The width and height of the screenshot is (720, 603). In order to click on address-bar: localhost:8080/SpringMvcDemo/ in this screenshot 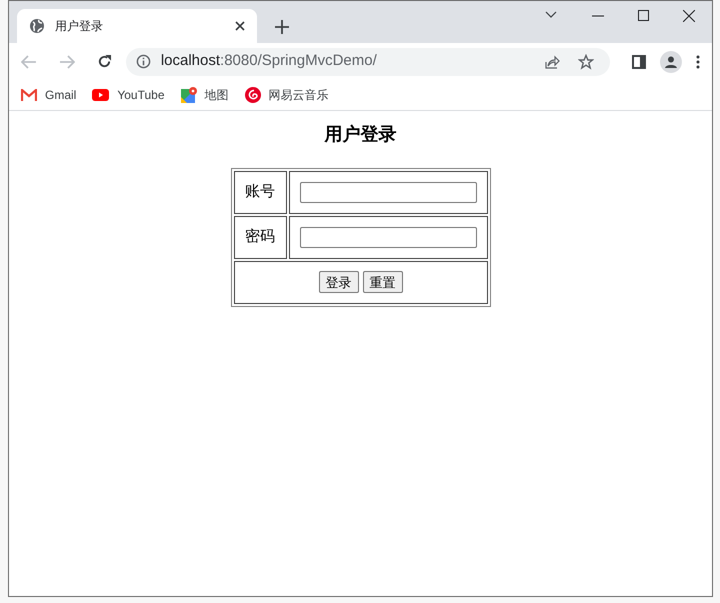, I will do `click(368, 62)`.